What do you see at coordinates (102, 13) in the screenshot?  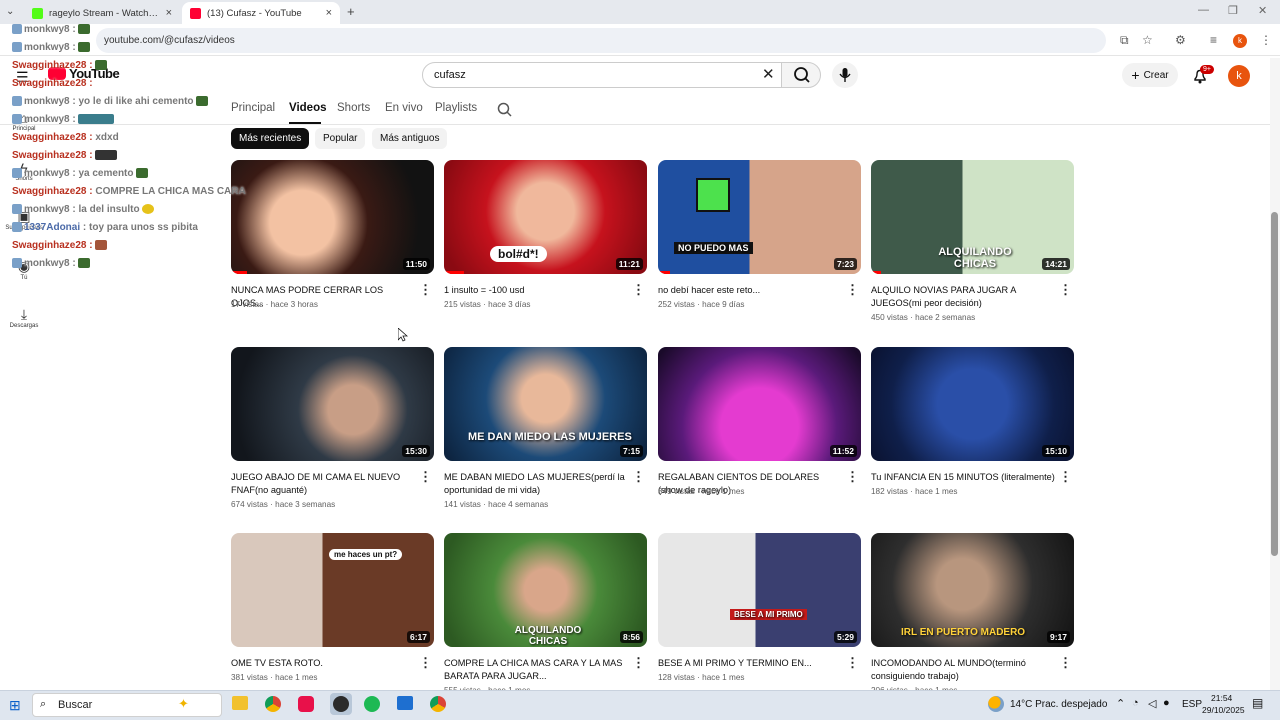 I see `browser-tab-kick: rageylo Stream - Watch Live on Kick ×` at bounding box center [102, 13].